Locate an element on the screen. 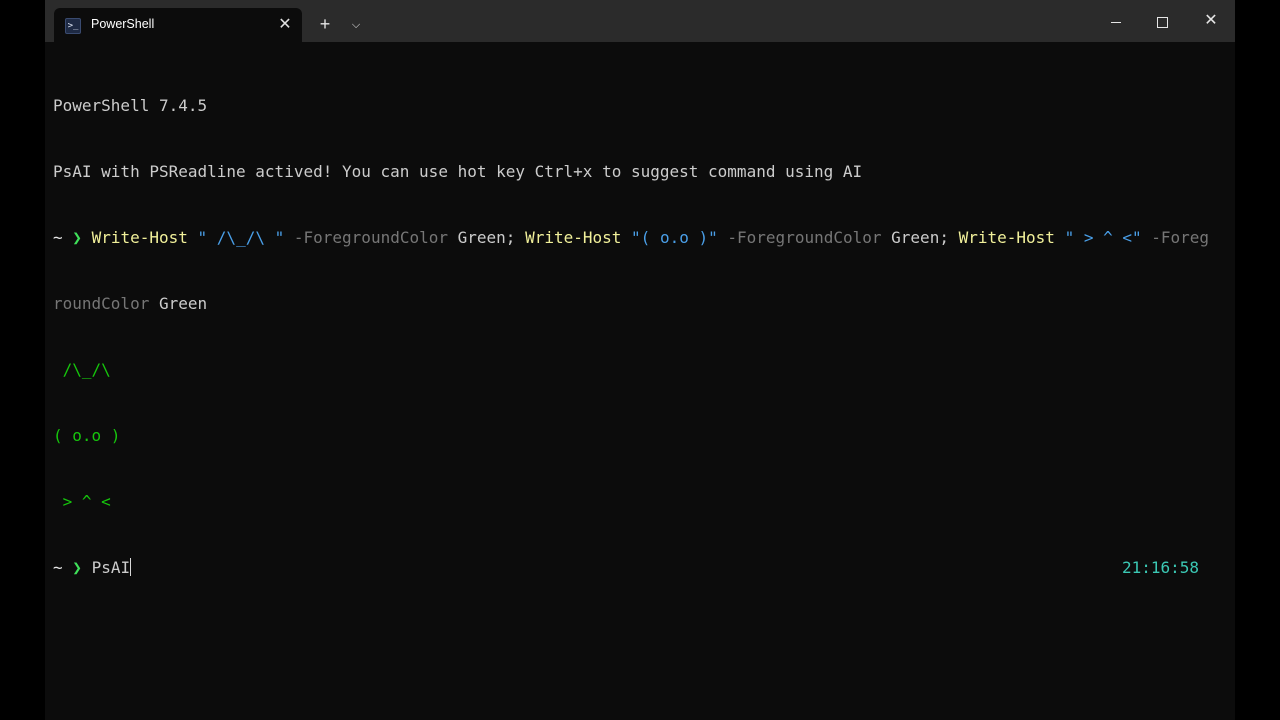  prompt-clock: 21:16:58 is located at coordinates (1161, 567).